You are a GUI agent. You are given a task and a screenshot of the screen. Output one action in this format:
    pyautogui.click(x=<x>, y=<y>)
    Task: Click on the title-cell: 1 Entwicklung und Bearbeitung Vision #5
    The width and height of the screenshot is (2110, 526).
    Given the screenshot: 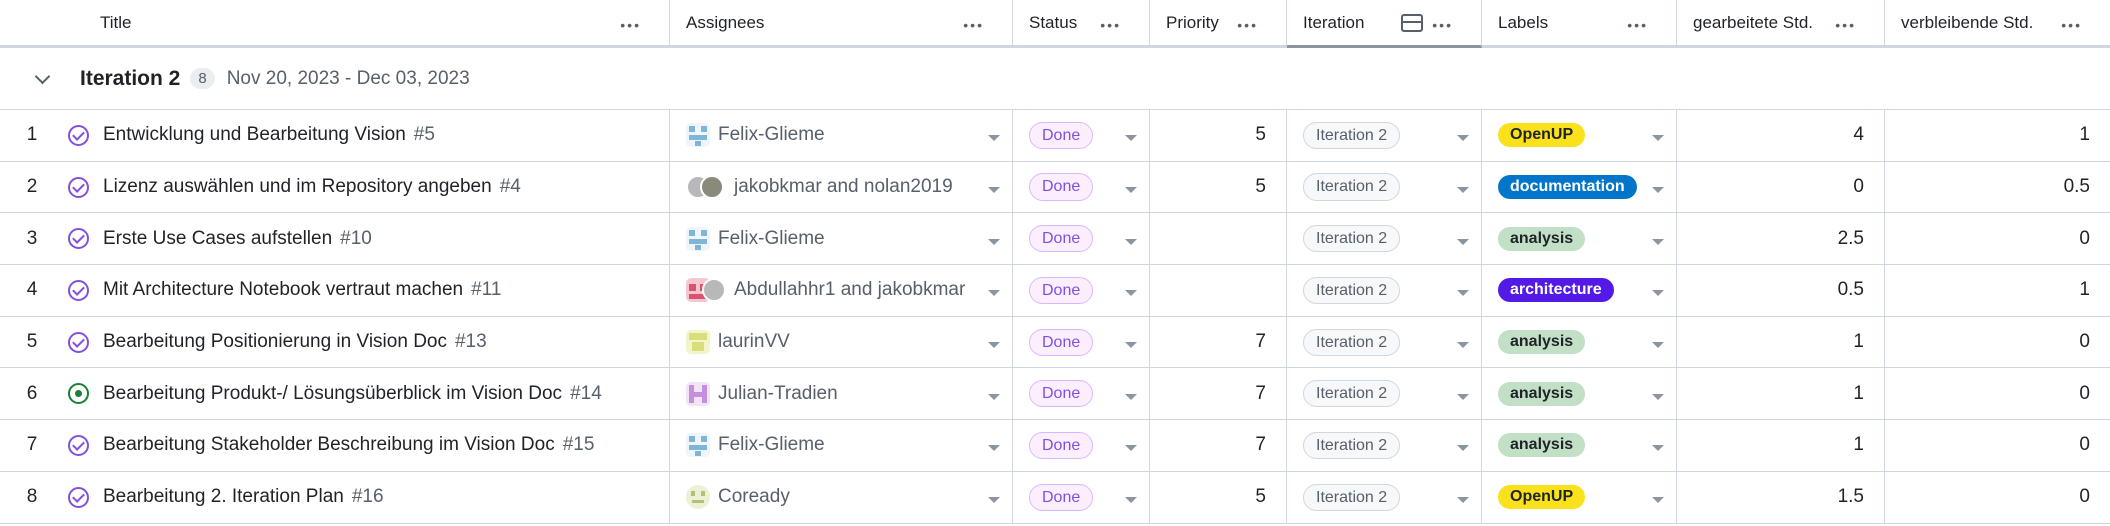 What is the action you would take?
    pyautogui.click(x=335, y=135)
    